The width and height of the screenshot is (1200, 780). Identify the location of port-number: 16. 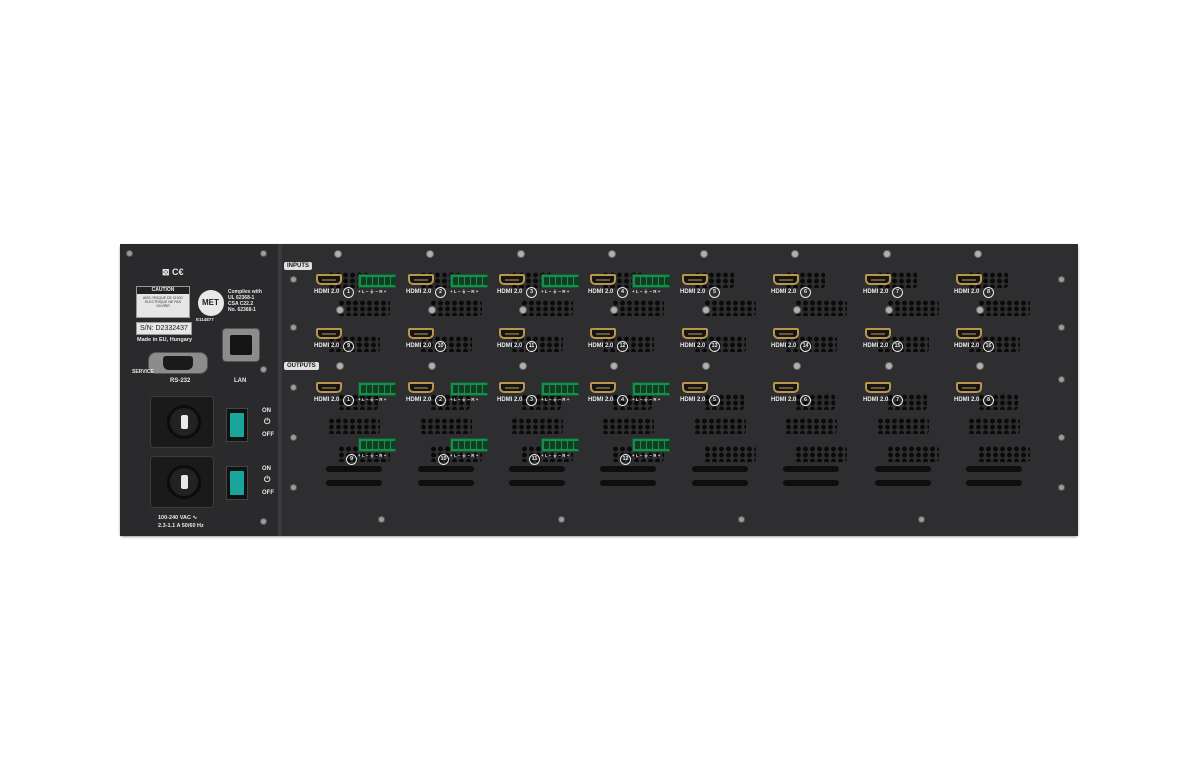
(988, 346).